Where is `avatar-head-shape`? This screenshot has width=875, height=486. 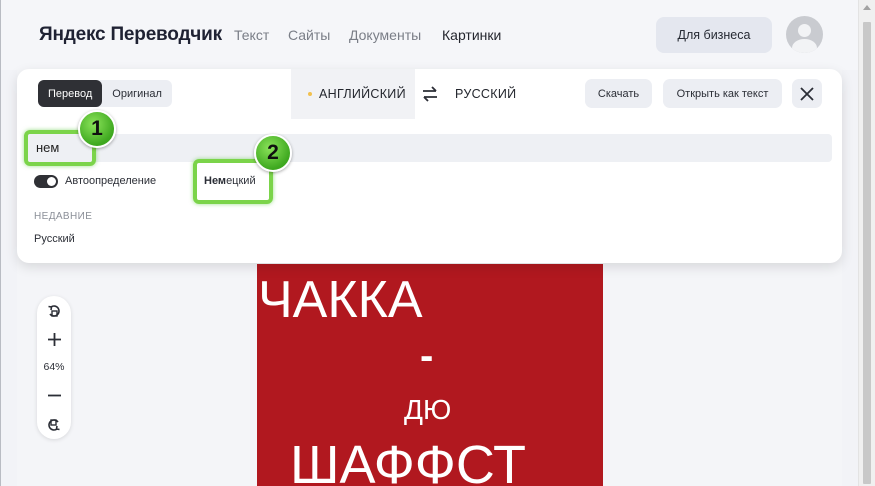
avatar-head-shape is located at coordinates (804, 30).